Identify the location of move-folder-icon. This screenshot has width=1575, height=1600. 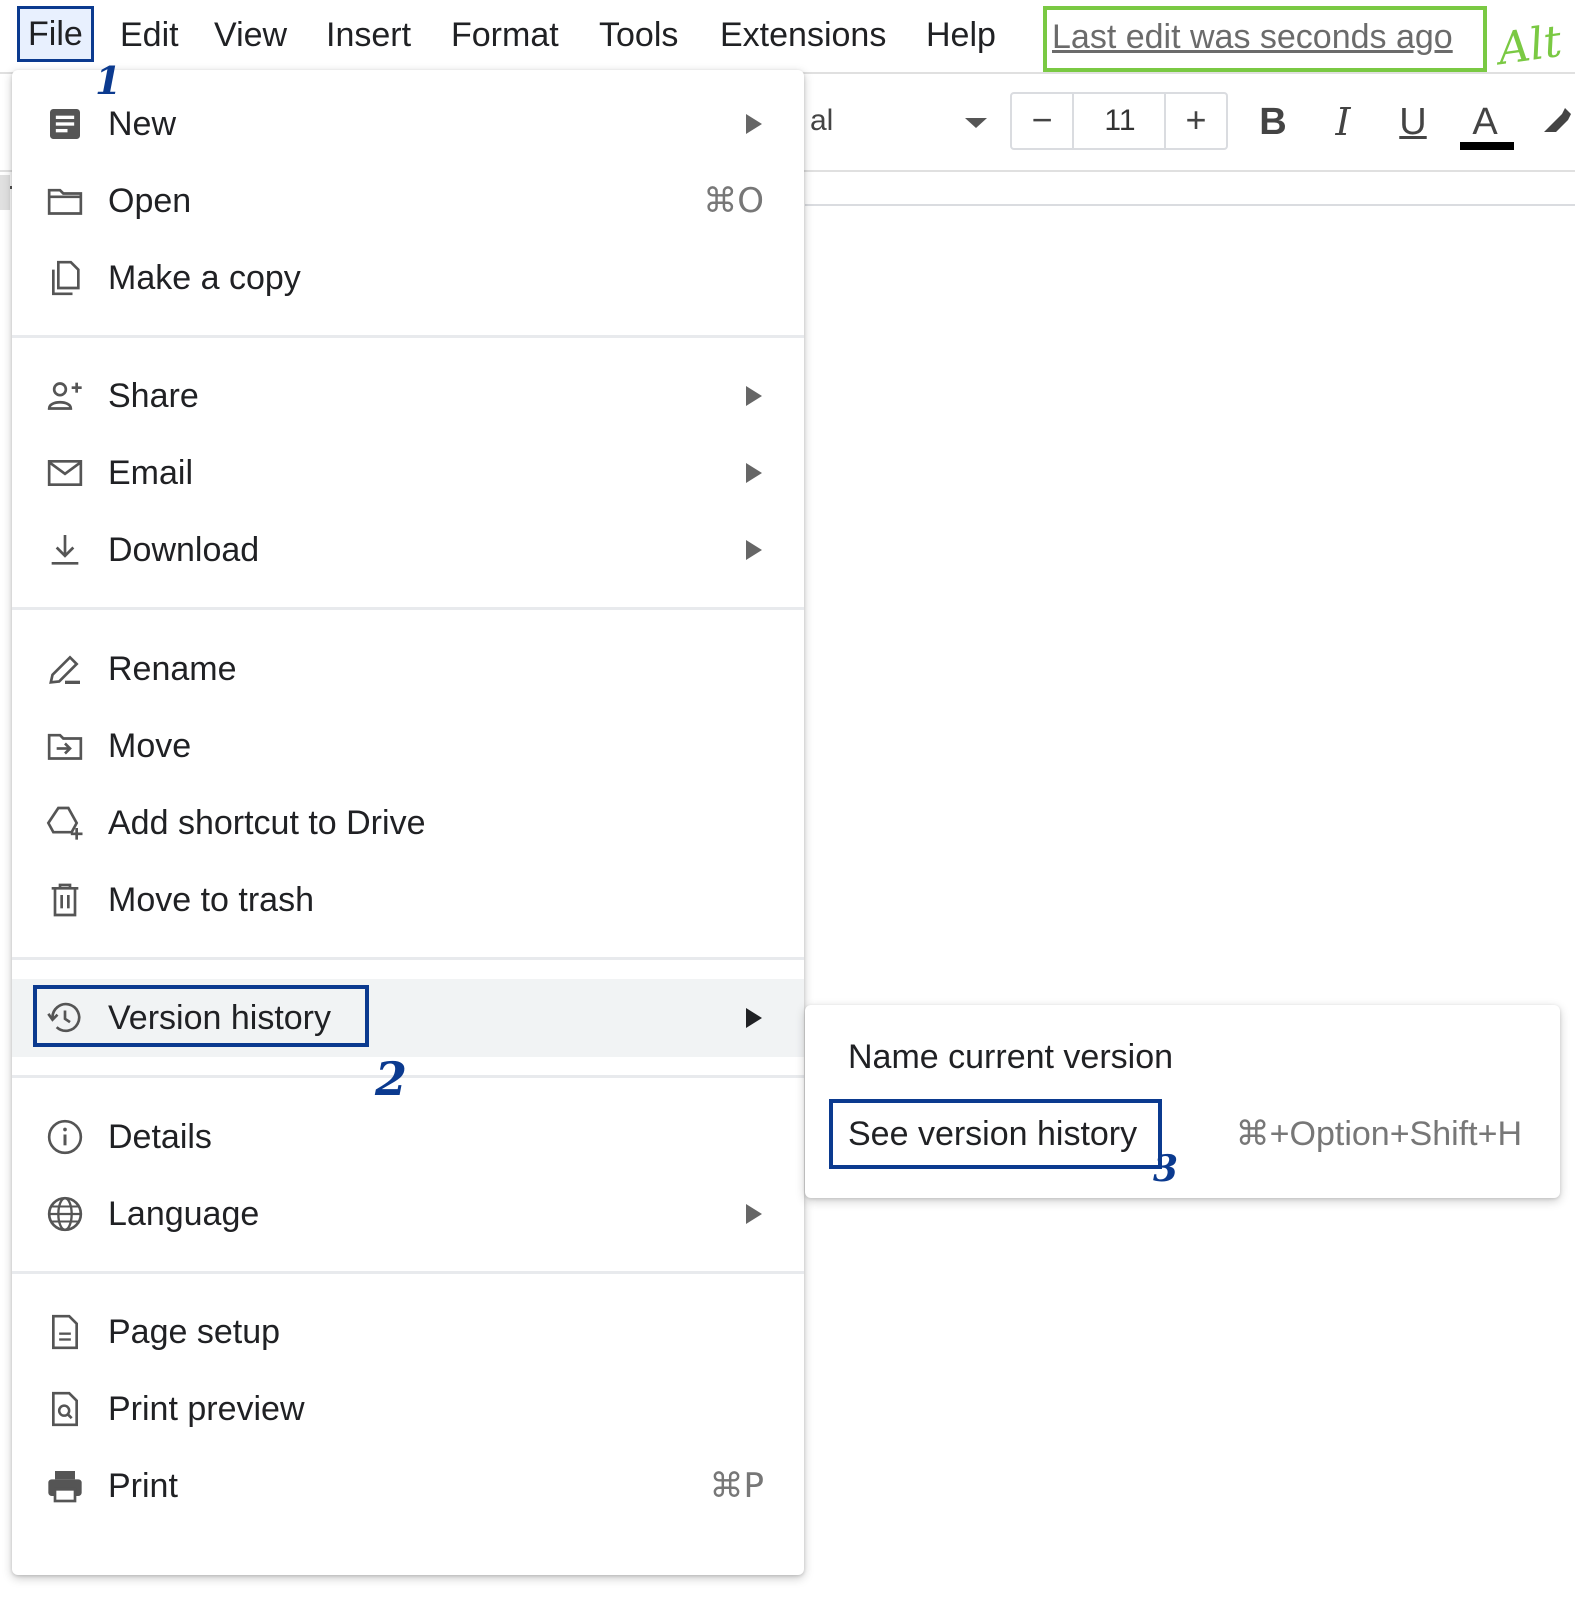
(65, 746).